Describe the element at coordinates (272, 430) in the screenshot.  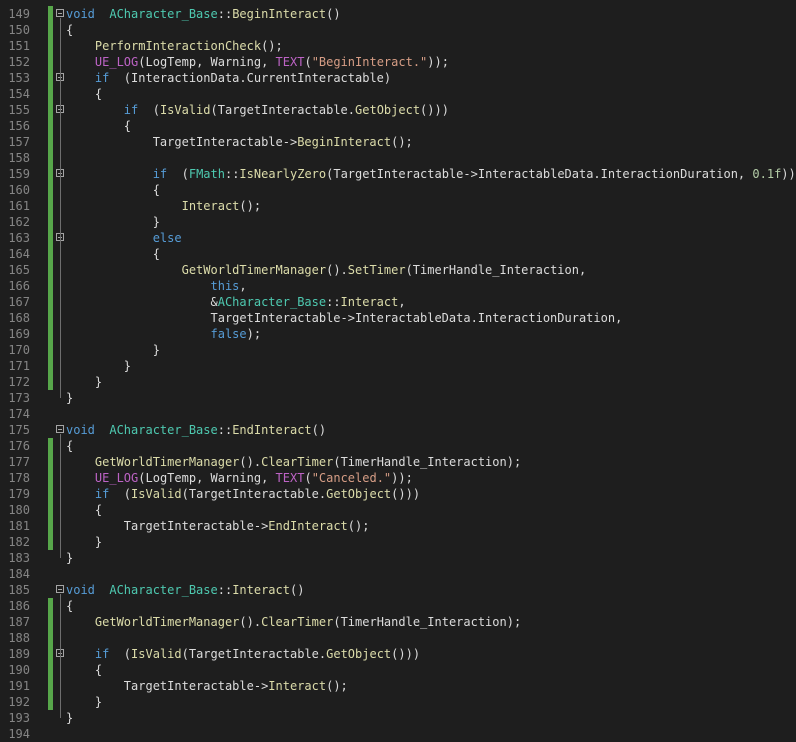
I see `code-token: EndInteract` at that location.